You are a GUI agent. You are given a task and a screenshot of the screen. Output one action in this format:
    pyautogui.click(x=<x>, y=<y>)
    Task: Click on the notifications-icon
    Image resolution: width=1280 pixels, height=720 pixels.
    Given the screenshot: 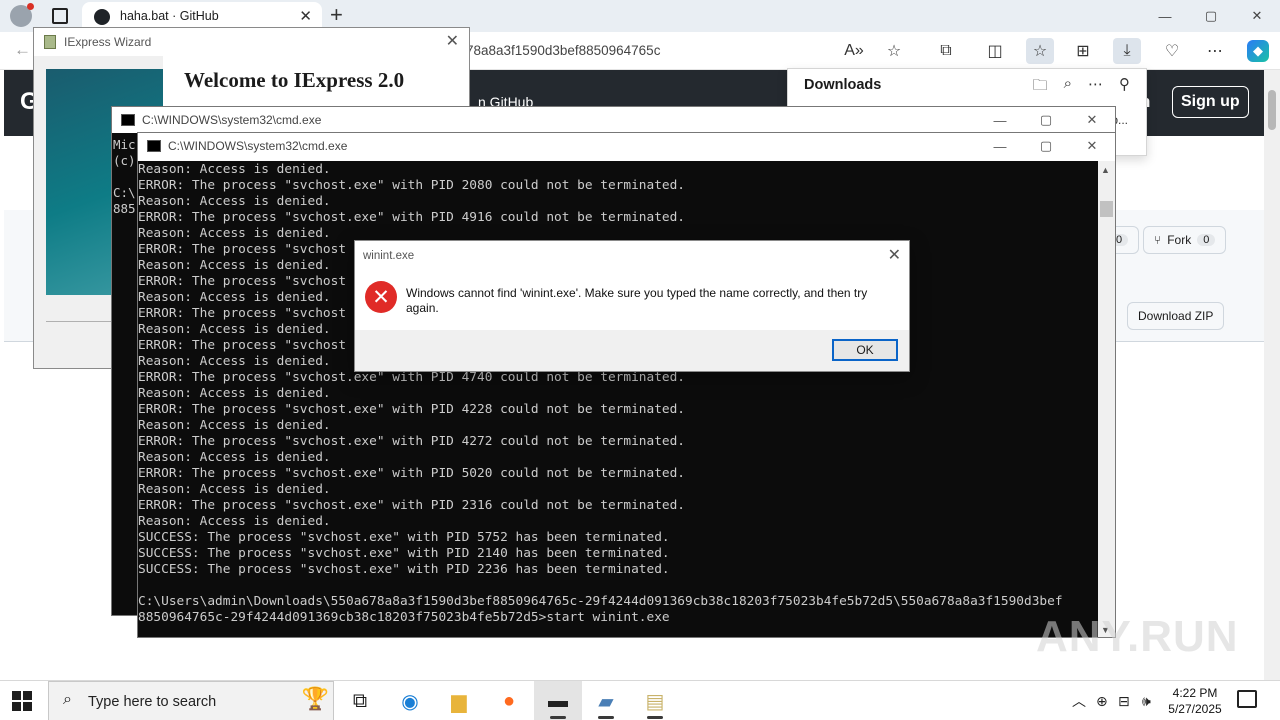 What is the action you would take?
    pyautogui.click(x=1247, y=699)
    